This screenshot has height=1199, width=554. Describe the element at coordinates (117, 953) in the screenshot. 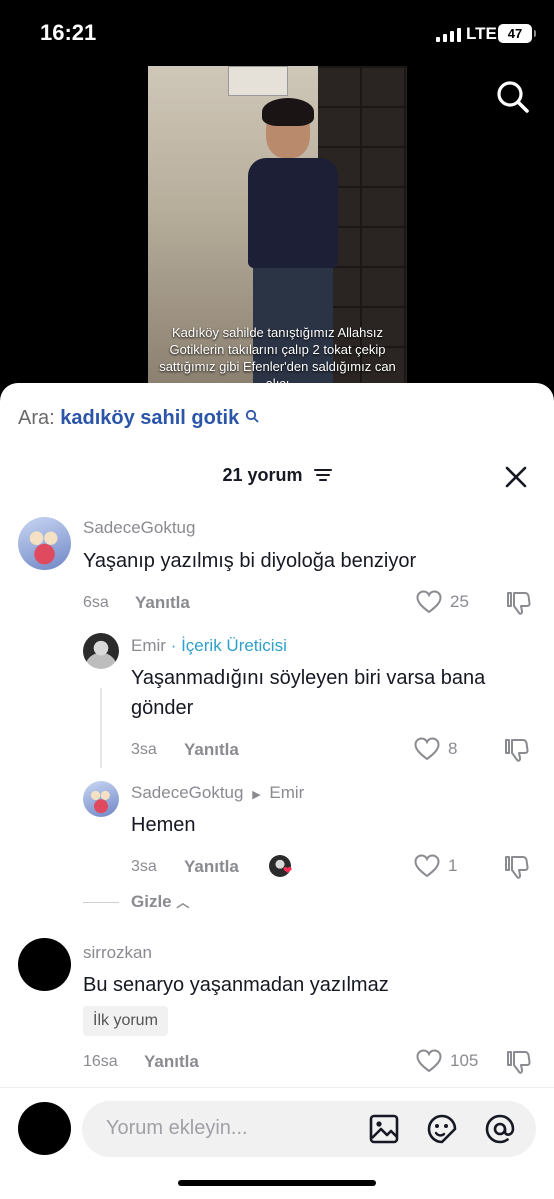

I see `comment-username: sirrozkan` at that location.